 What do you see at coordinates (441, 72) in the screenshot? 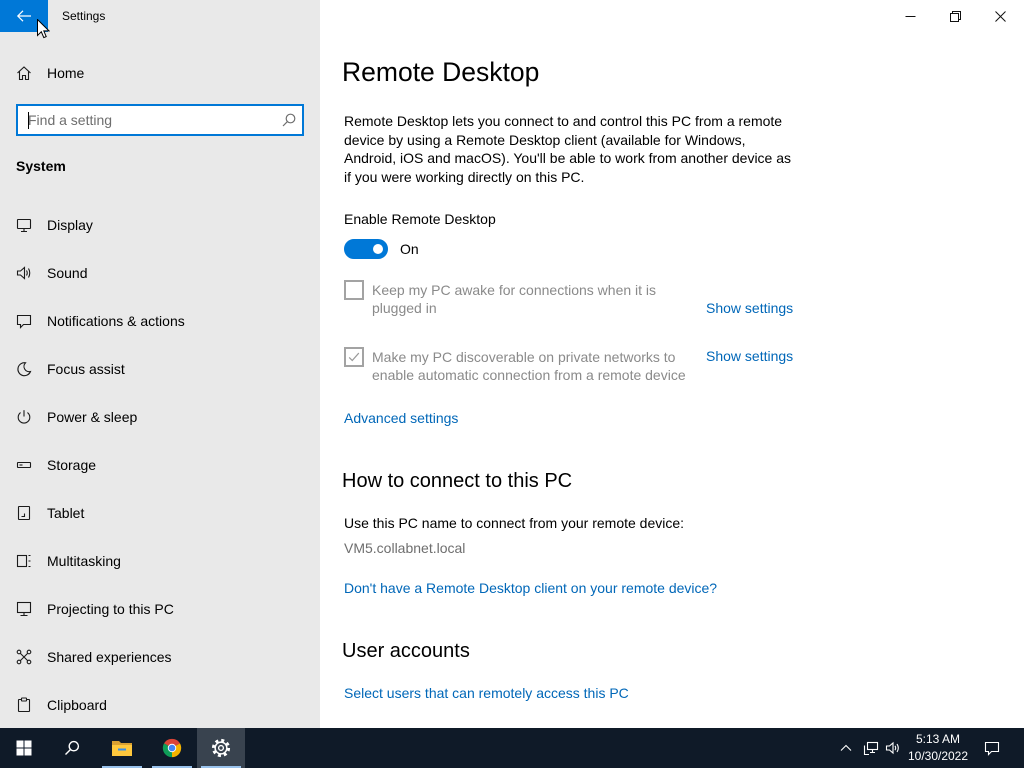
I see `page-title: Remote Desktop` at bounding box center [441, 72].